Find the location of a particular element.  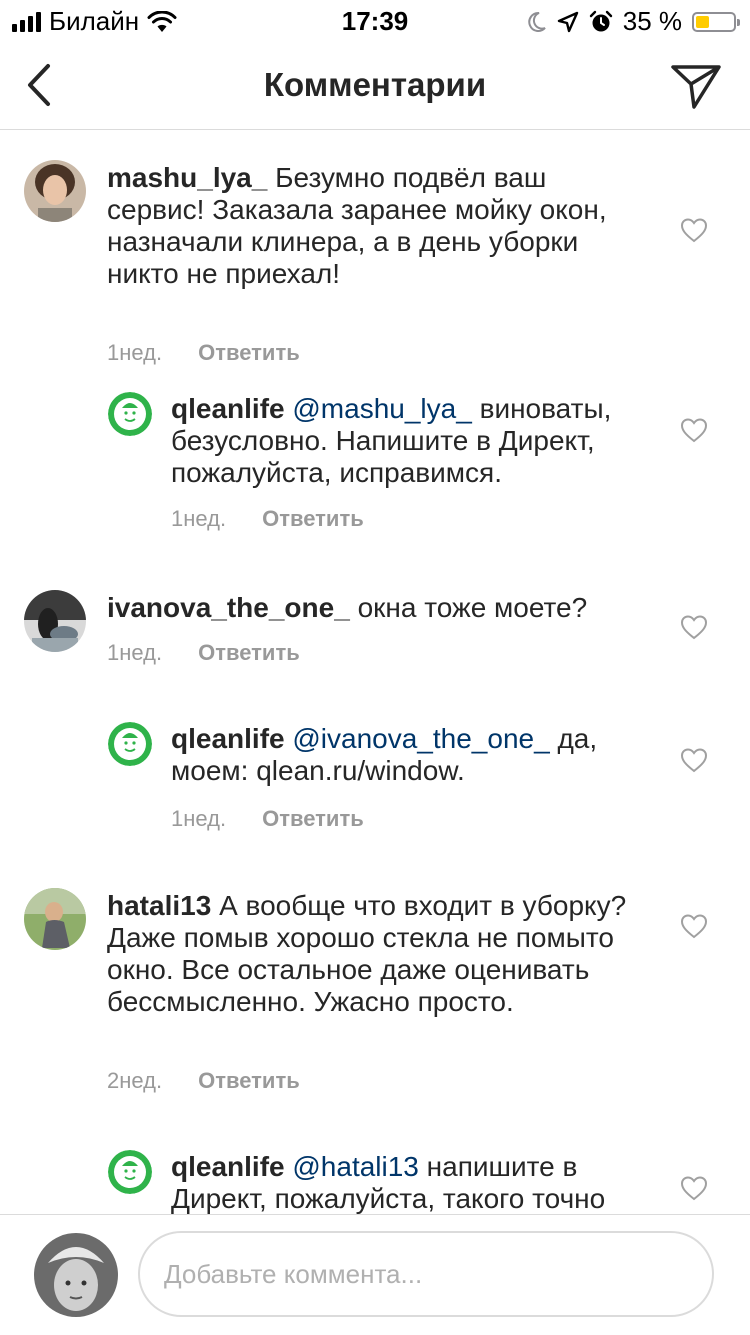

comment-username: mashu_lya_ is located at coordinates (187, 177).